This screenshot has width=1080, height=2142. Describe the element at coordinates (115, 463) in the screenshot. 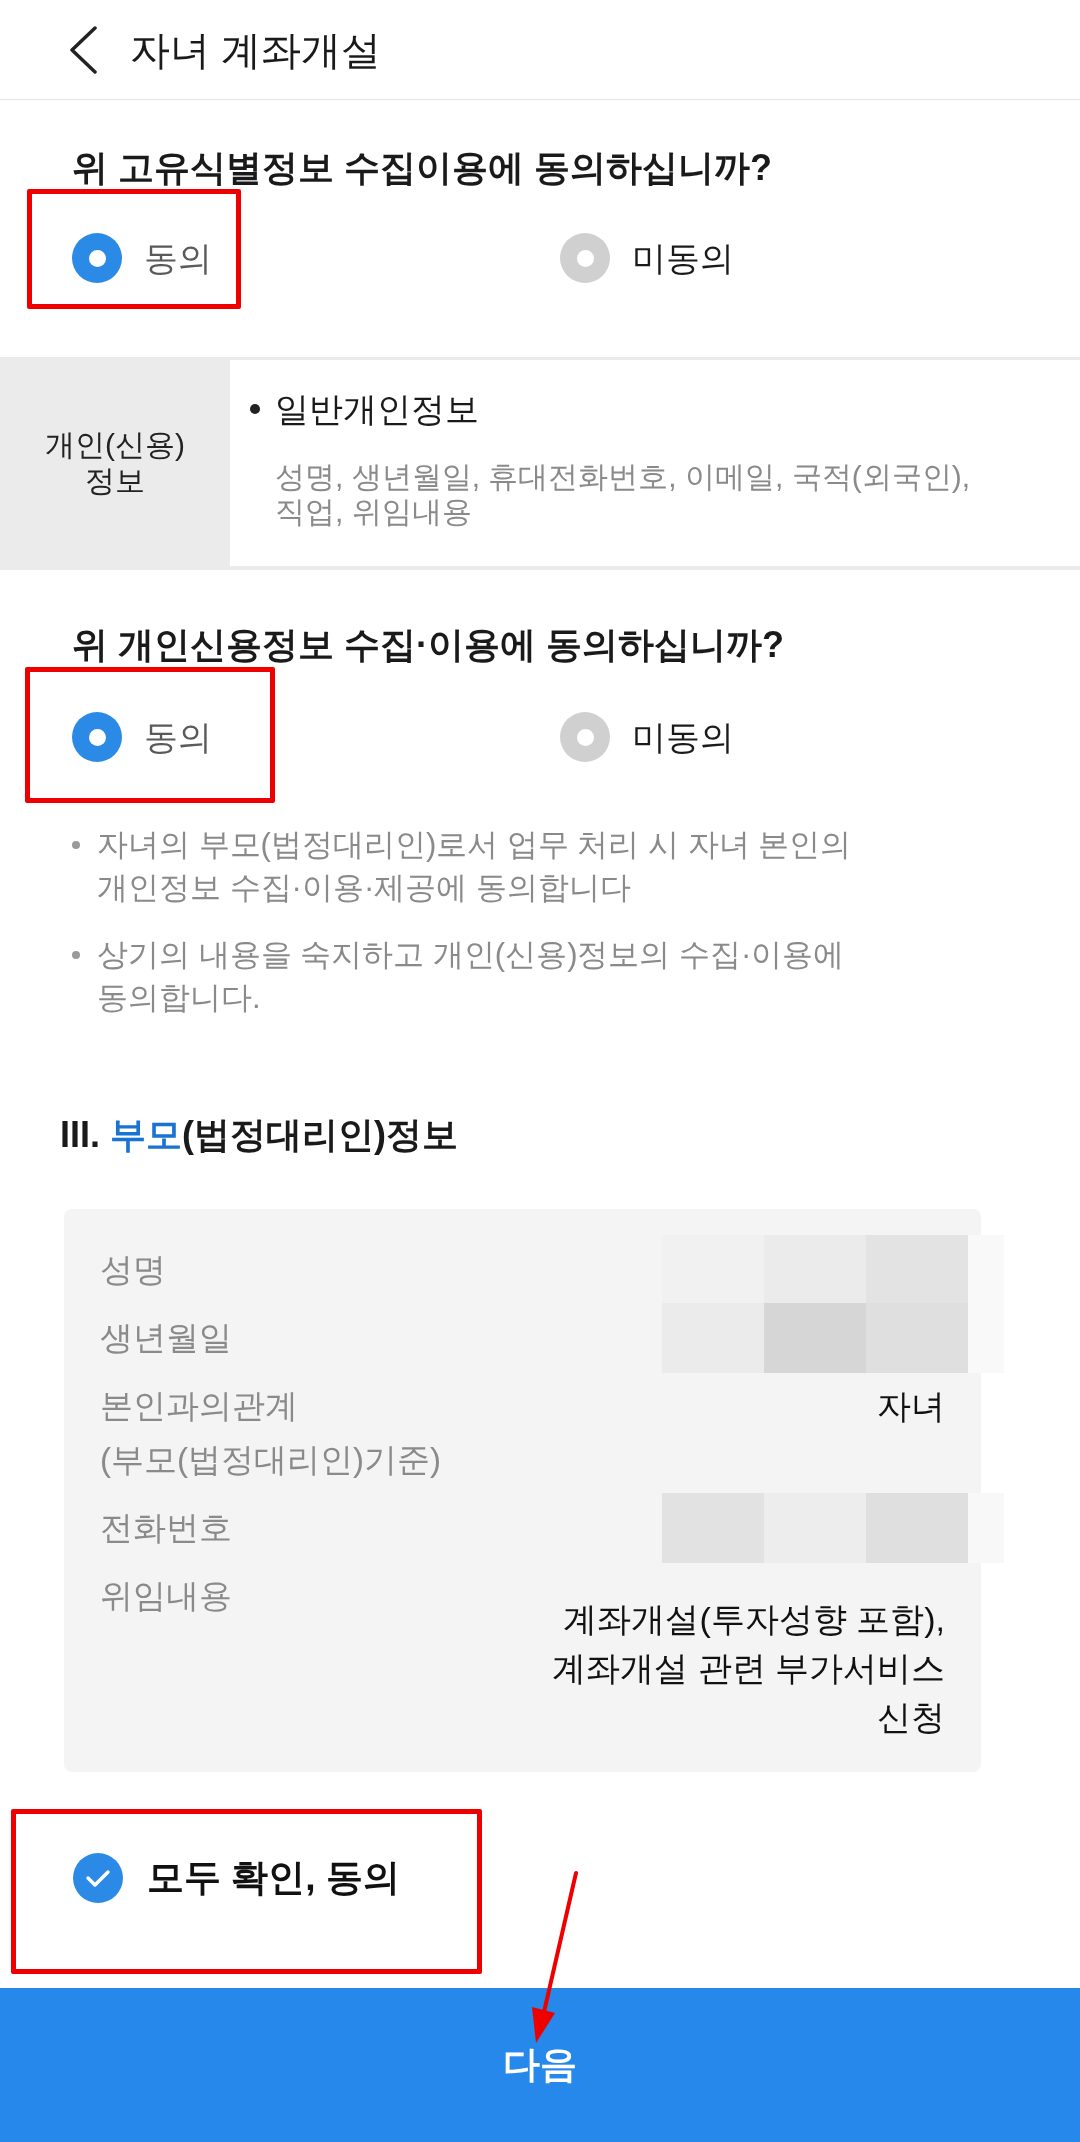

I see `table-header-cell: 개인(신용) 정보` at that location.